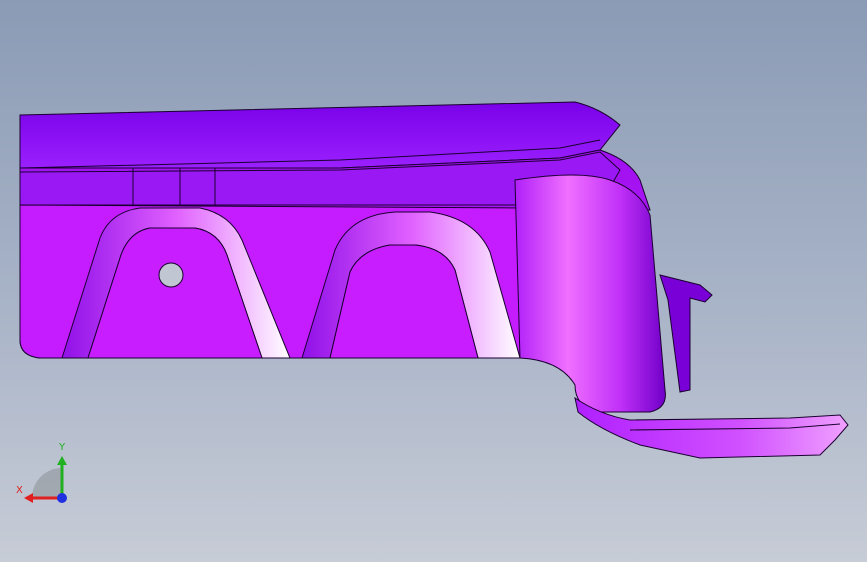 The image size is (867, 562). What do you see at coordinates (28, 498) in the screenshot?
I see `x-axis-arrow` at bounding box center [28, 498].